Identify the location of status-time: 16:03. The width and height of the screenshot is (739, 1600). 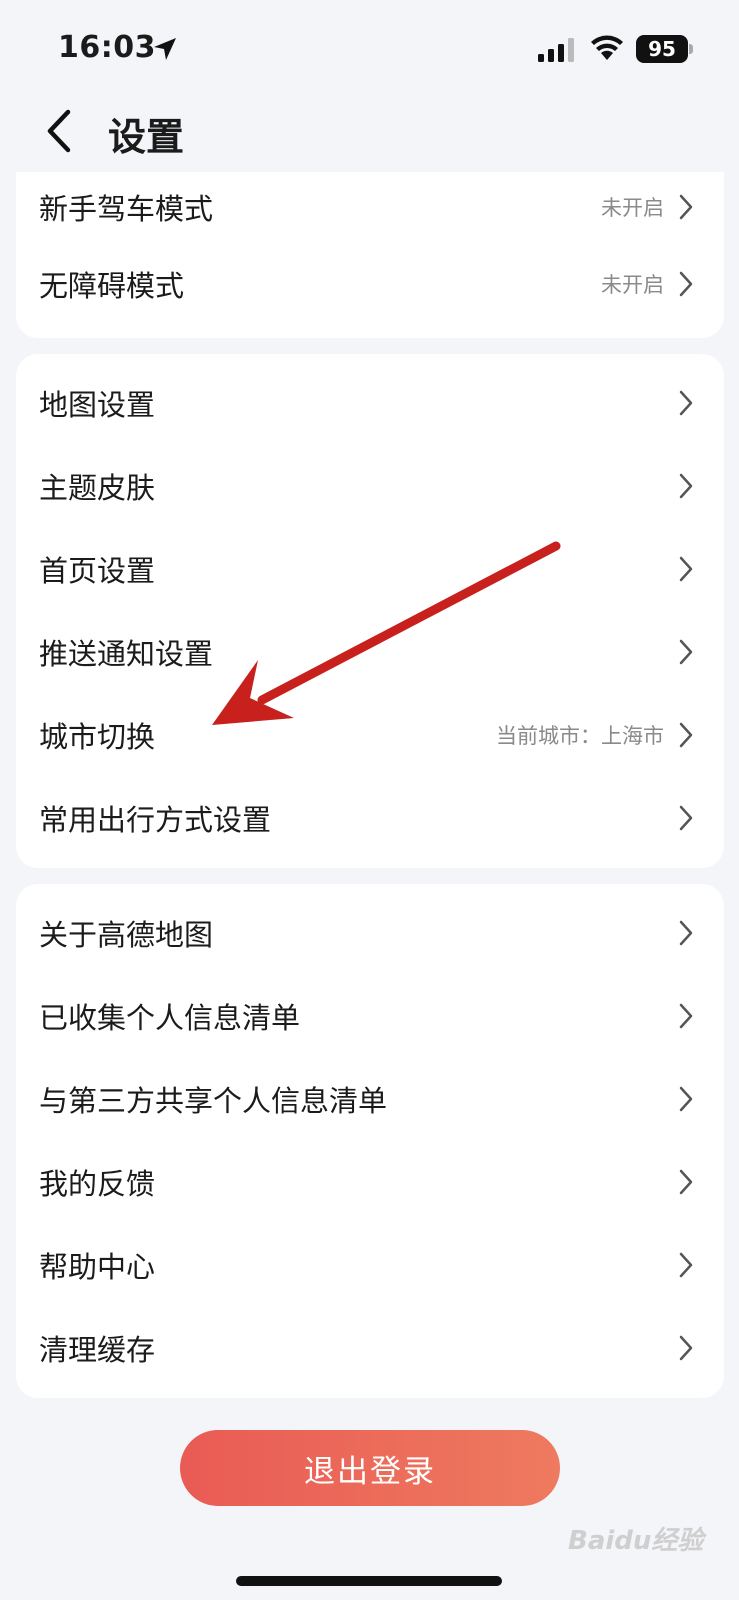
(107, 47).